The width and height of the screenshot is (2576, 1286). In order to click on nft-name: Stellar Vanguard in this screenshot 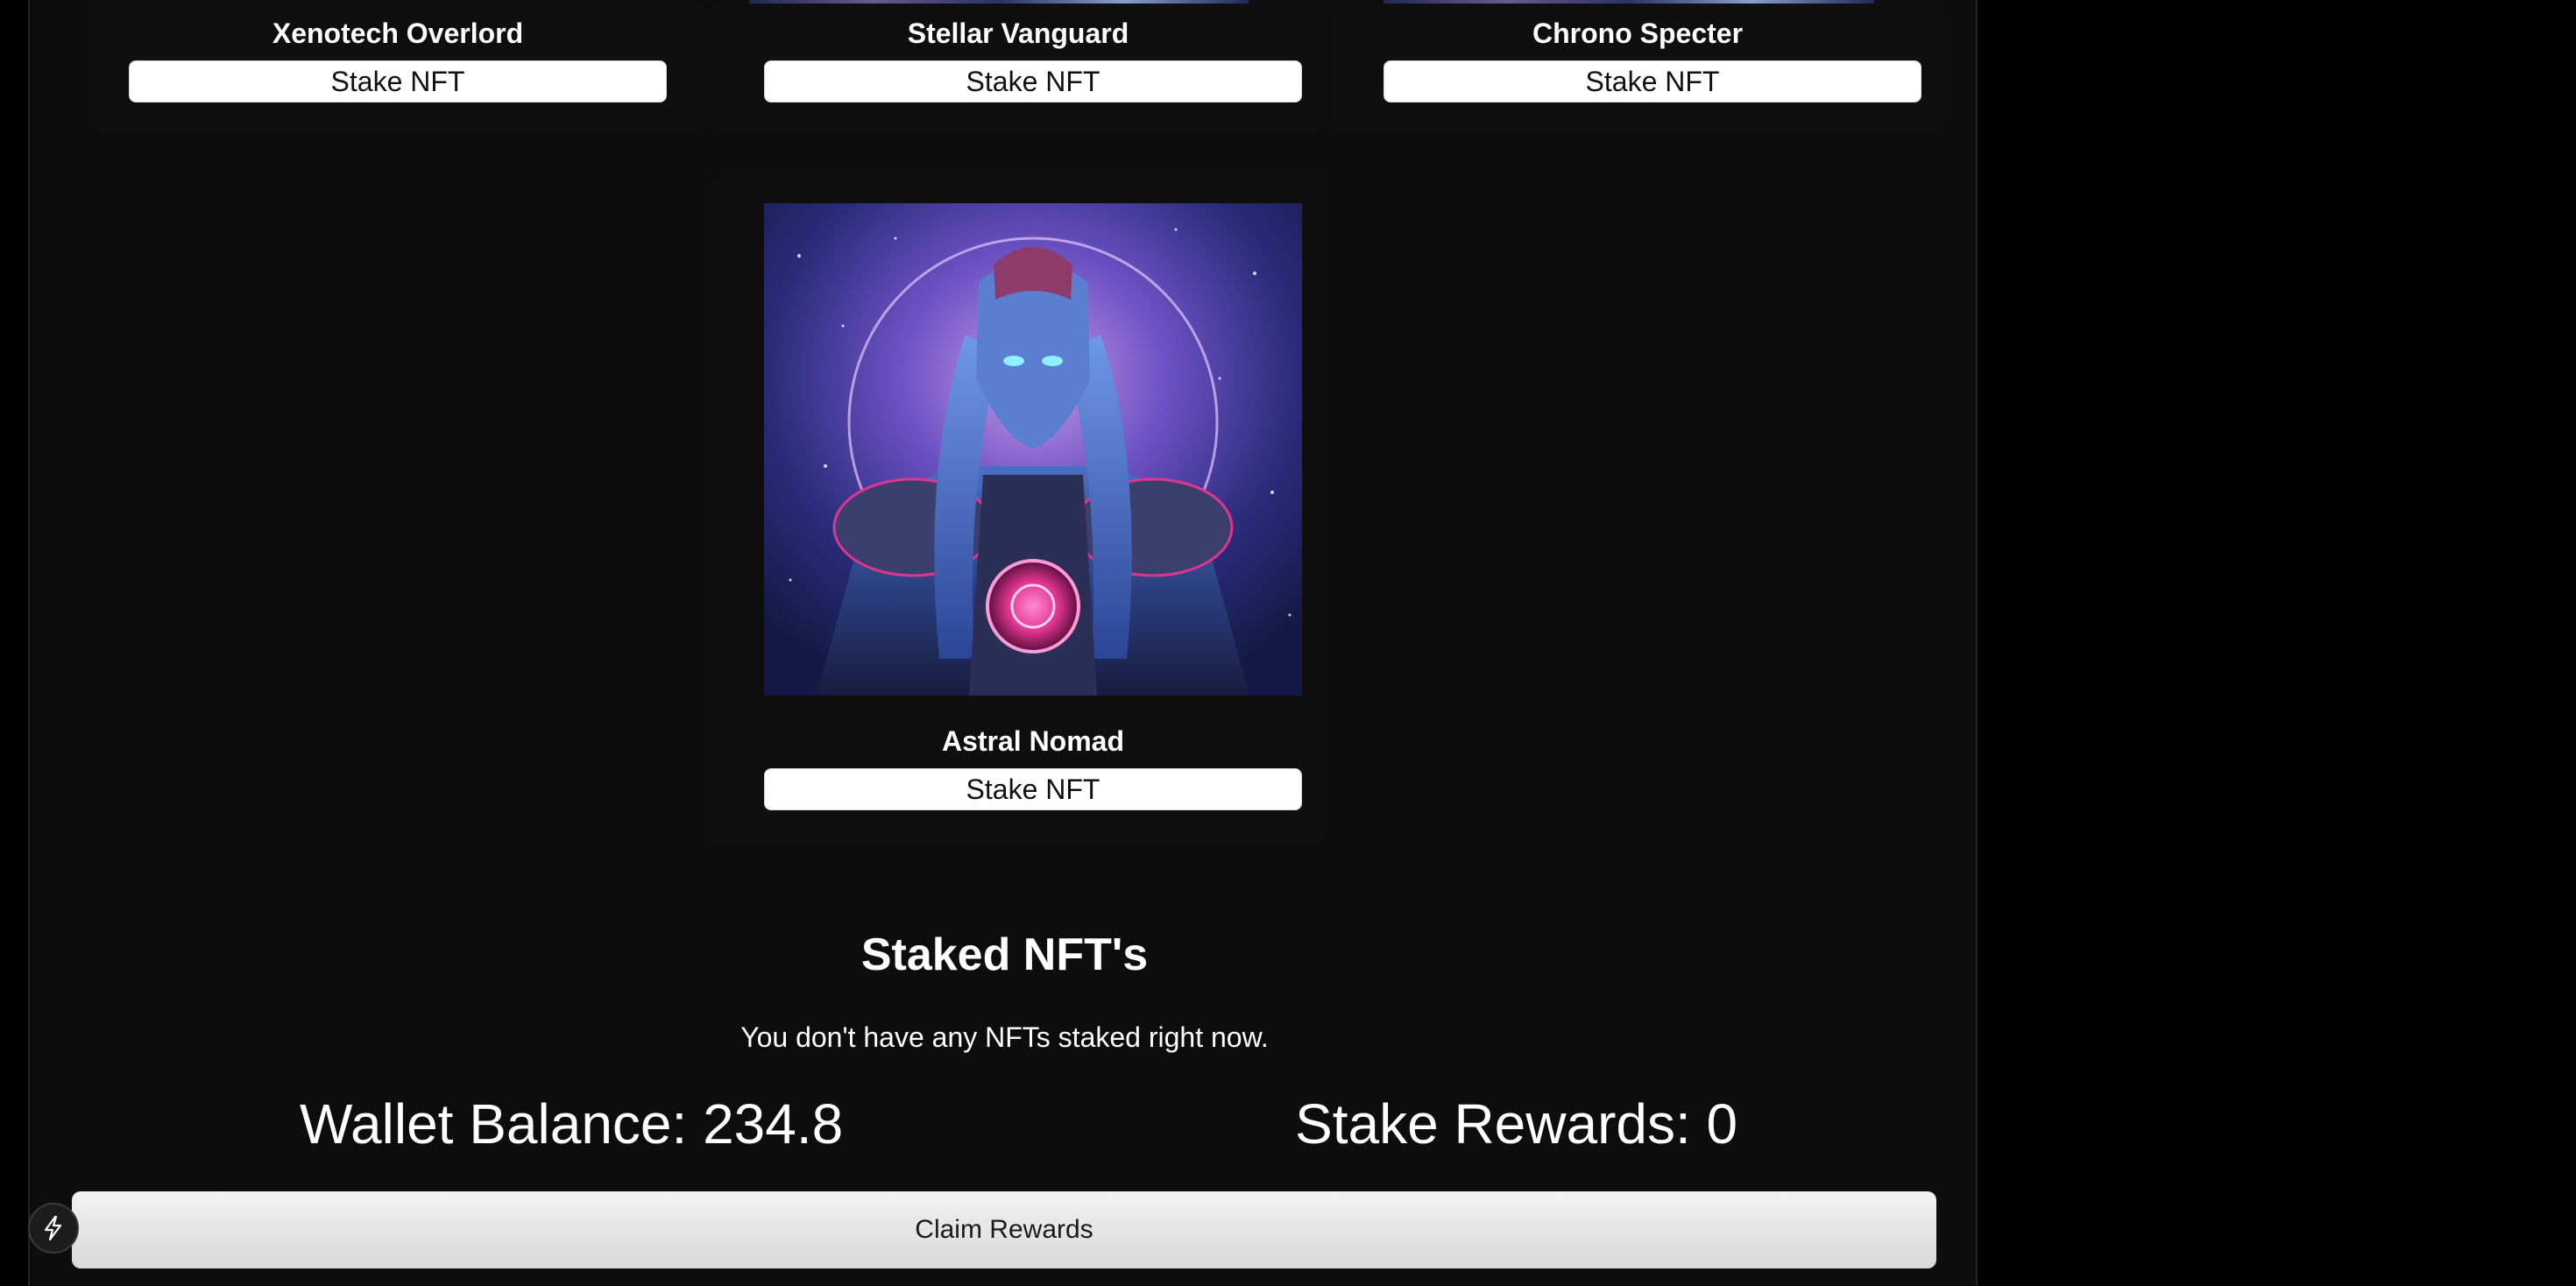, I will do `click(1018, 33)`.